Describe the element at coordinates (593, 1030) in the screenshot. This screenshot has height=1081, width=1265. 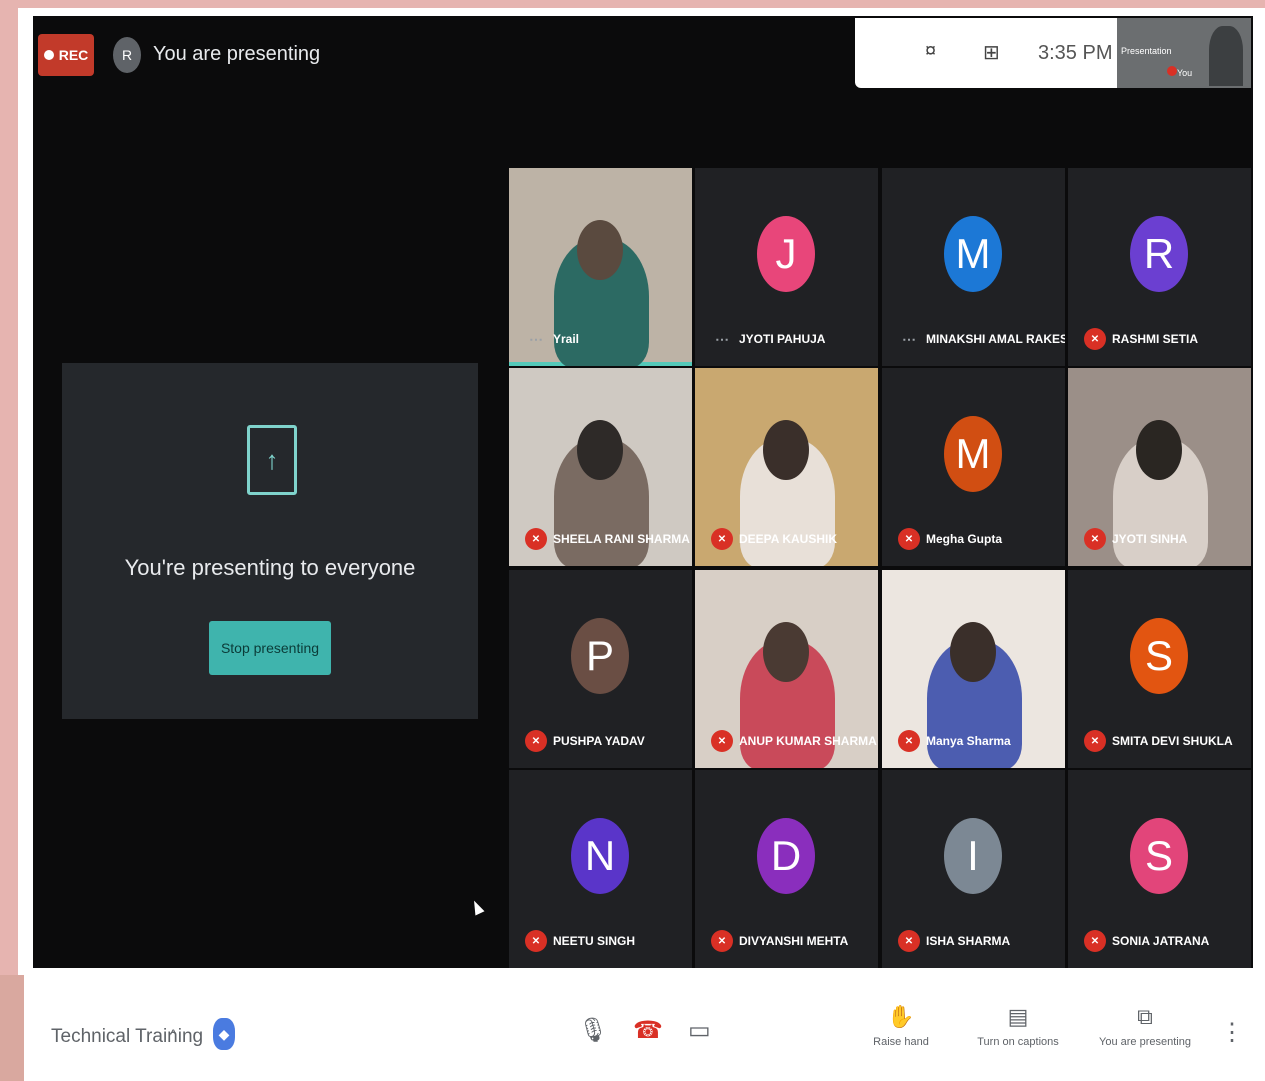
I see `mic-icon: 🎙` at that location.